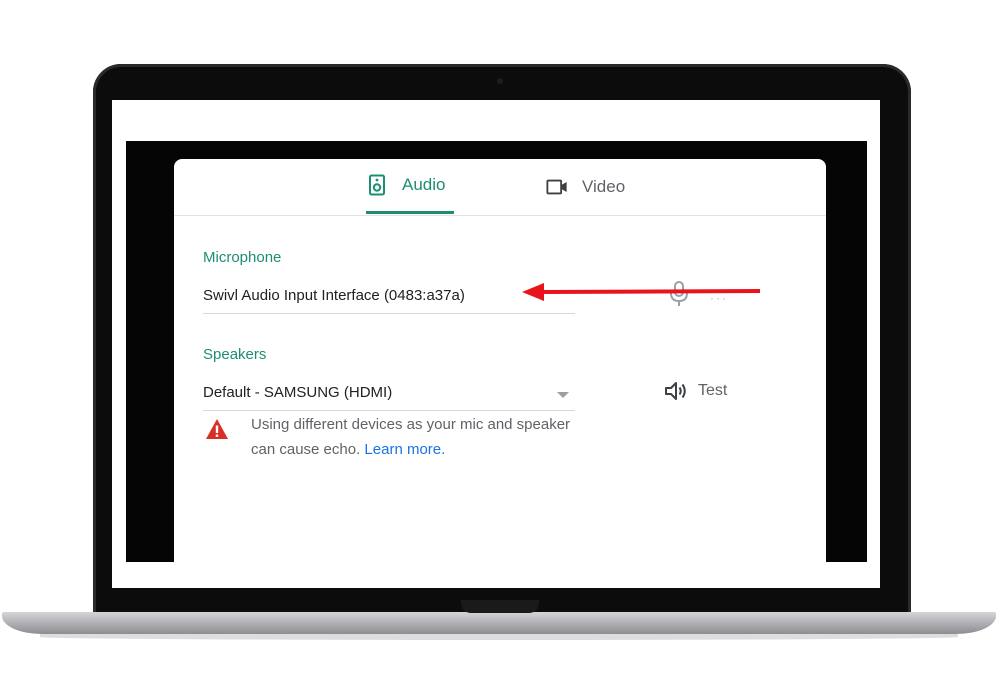 The image size is (998, 700). I want to click on speakers-select: Default - SAMSUNG (HDMI), so click(389, 394).